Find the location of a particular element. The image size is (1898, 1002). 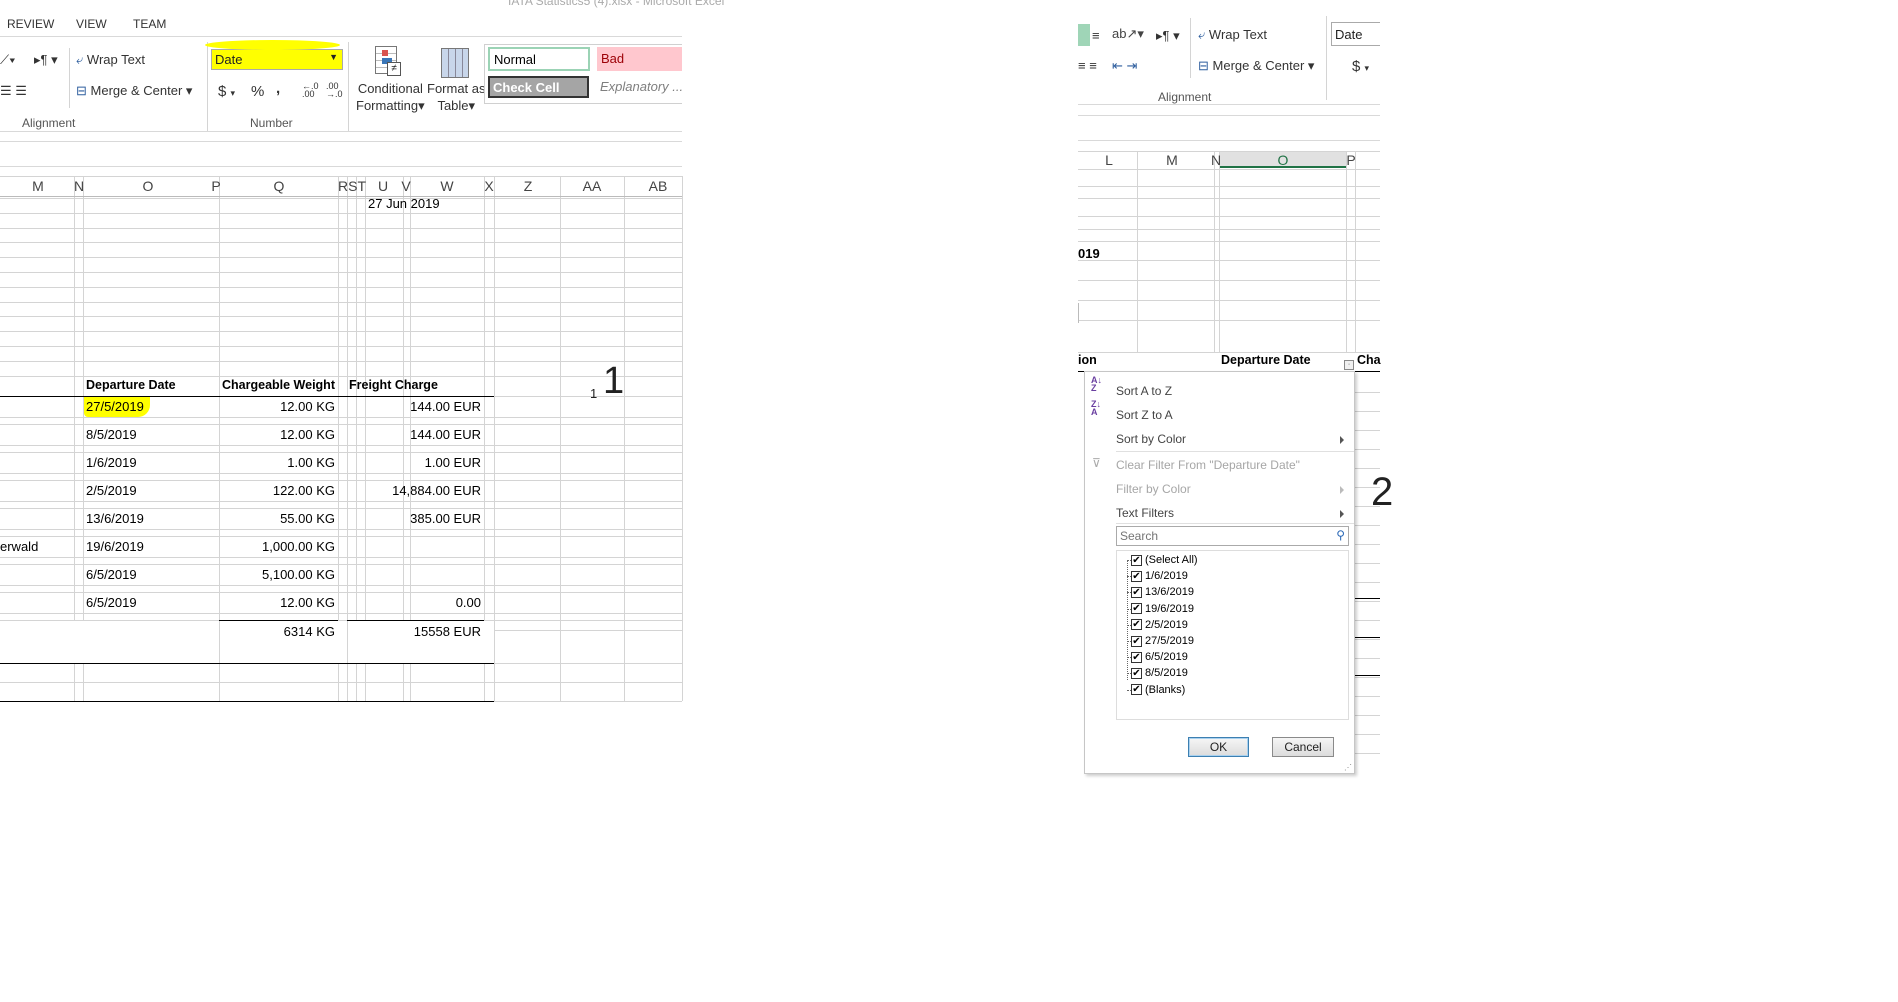

header-next-fragment: Cha is located at coordinates (1369, 360).